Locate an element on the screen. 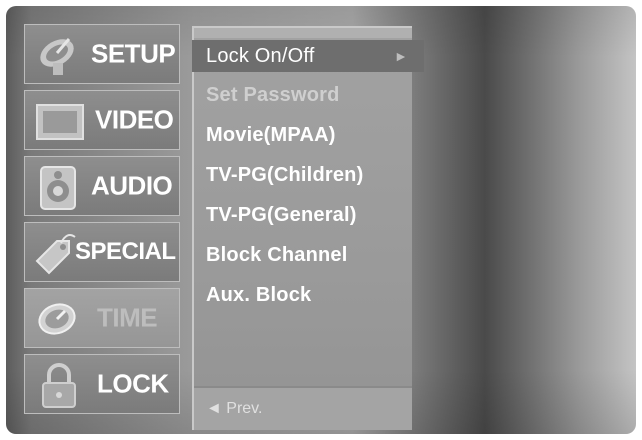 The height and width of the screenshot is (440, 642). speaker-icon is located at coordinates (59, 191).